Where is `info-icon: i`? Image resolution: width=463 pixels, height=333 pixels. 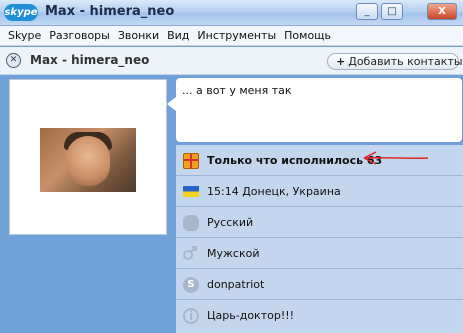
info-icon: i is located at coordinates (191, 316).